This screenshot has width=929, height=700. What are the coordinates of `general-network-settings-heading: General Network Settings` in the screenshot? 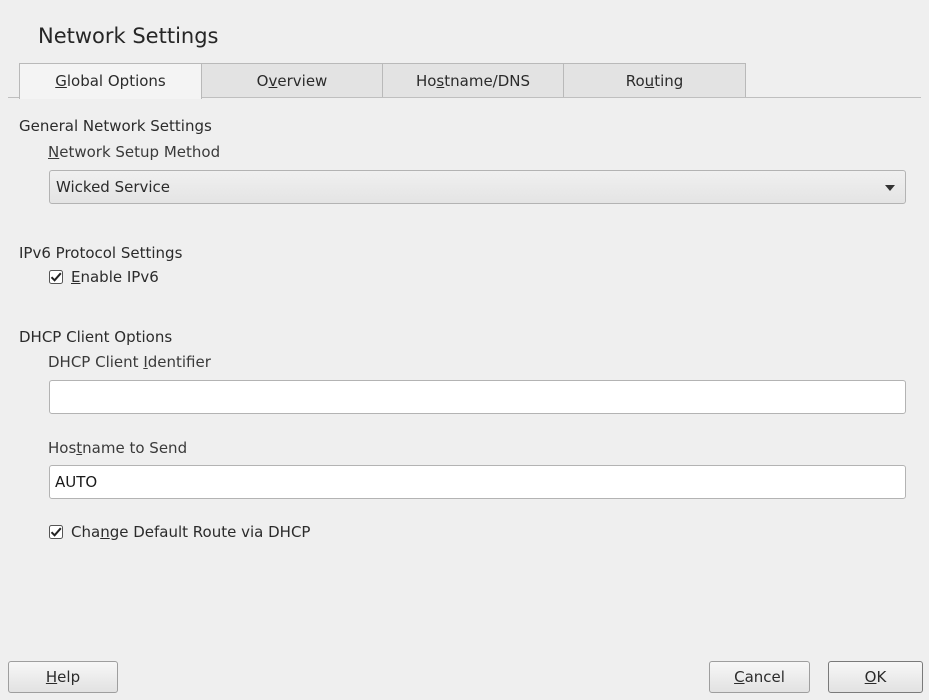 It's located at (115, 126).